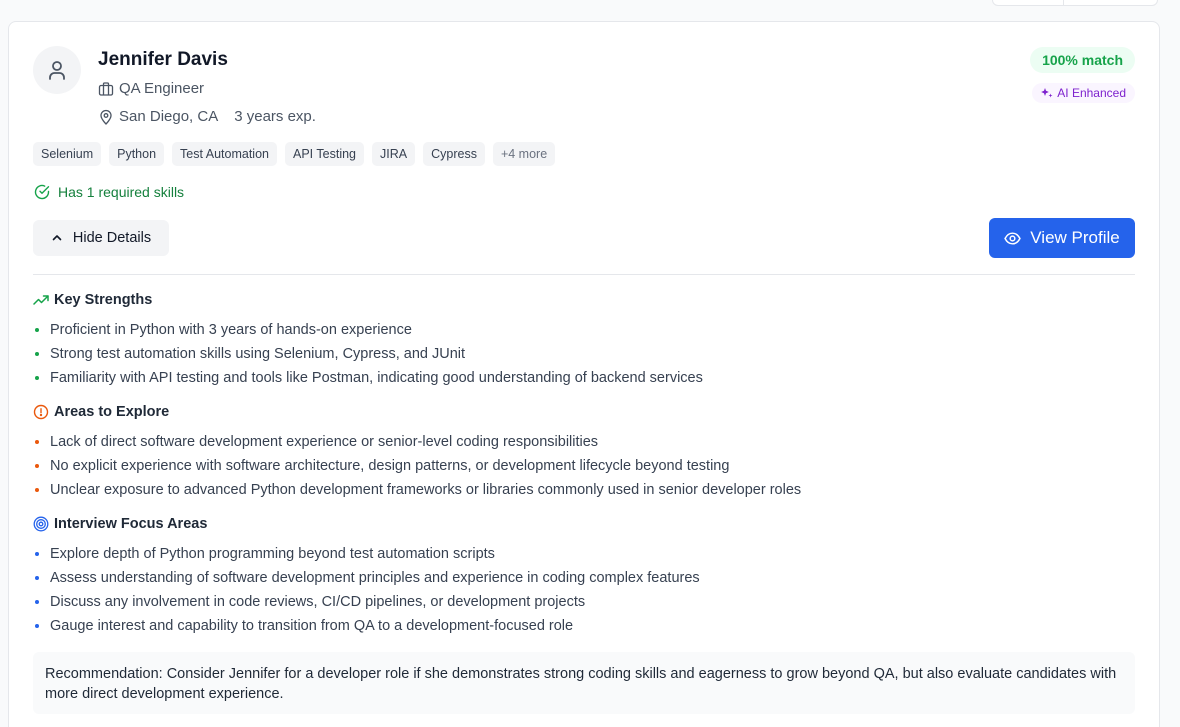 The width and height of the screenshot is (1180, 727). I want to click on role-row: QA Engineer, so click(151, 88).